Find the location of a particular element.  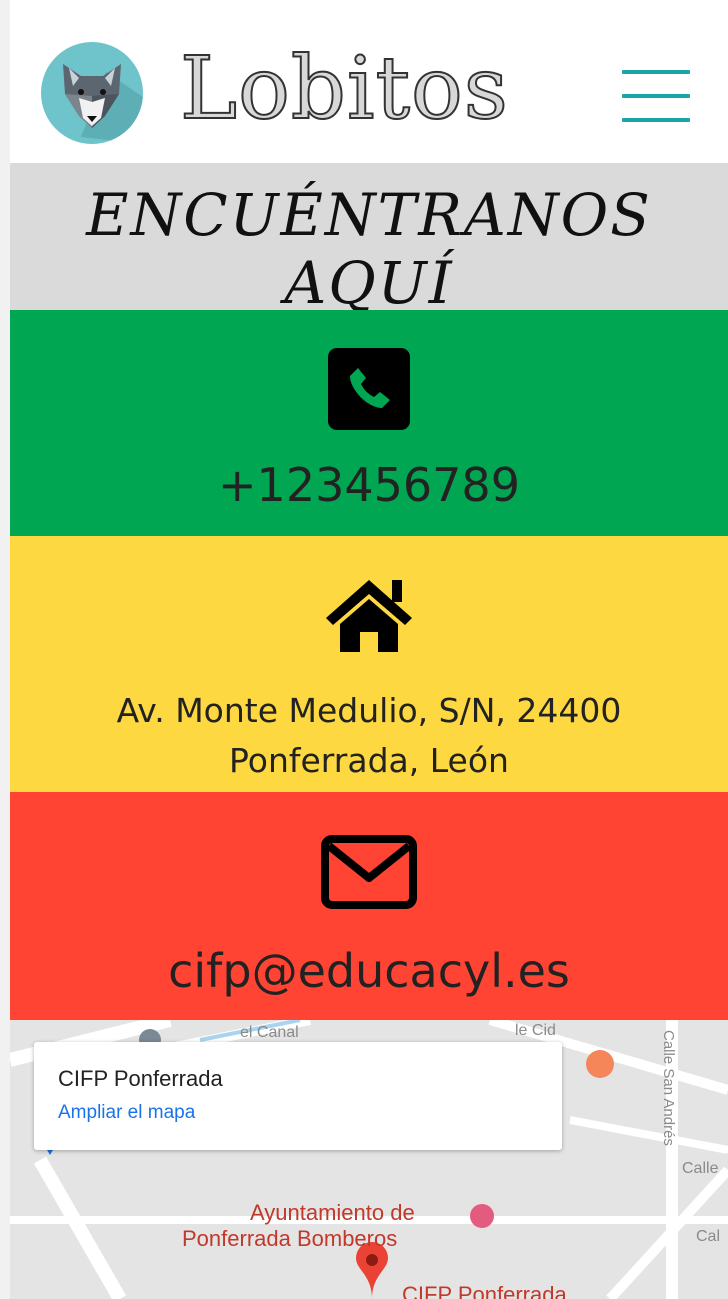

wolf-icon is located at coordinates (92, 93).